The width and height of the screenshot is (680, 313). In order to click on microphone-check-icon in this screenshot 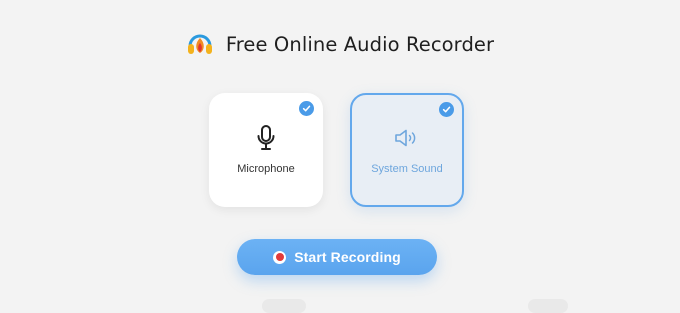, I will do `click(306, 108)`.